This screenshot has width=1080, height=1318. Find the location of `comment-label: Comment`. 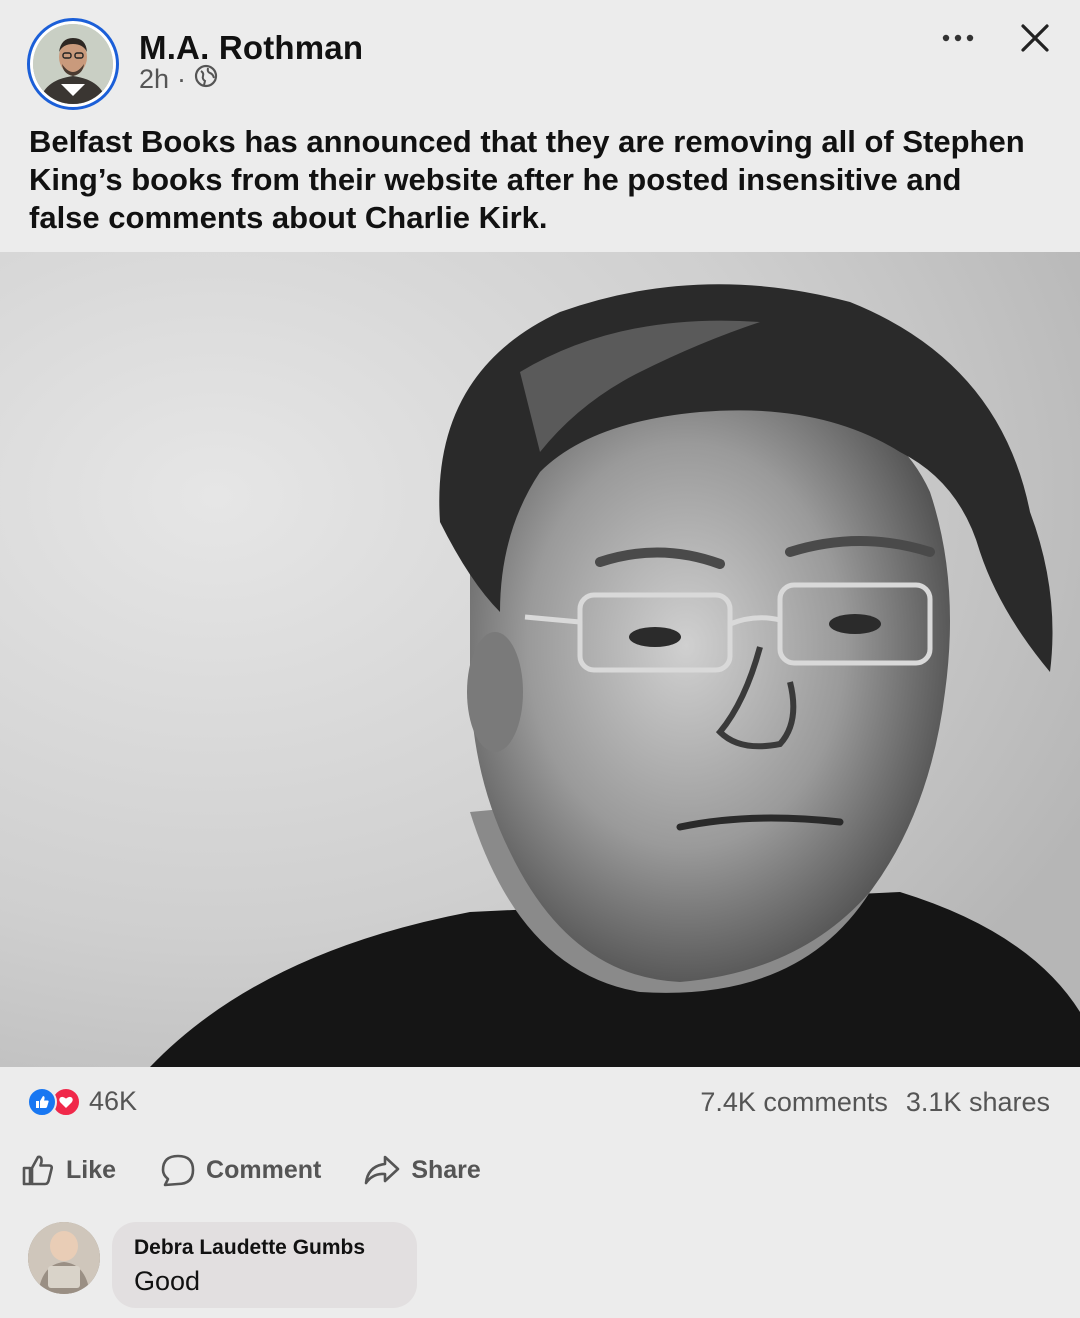

comment-label: Comment is located at coordinates (264, 1169).